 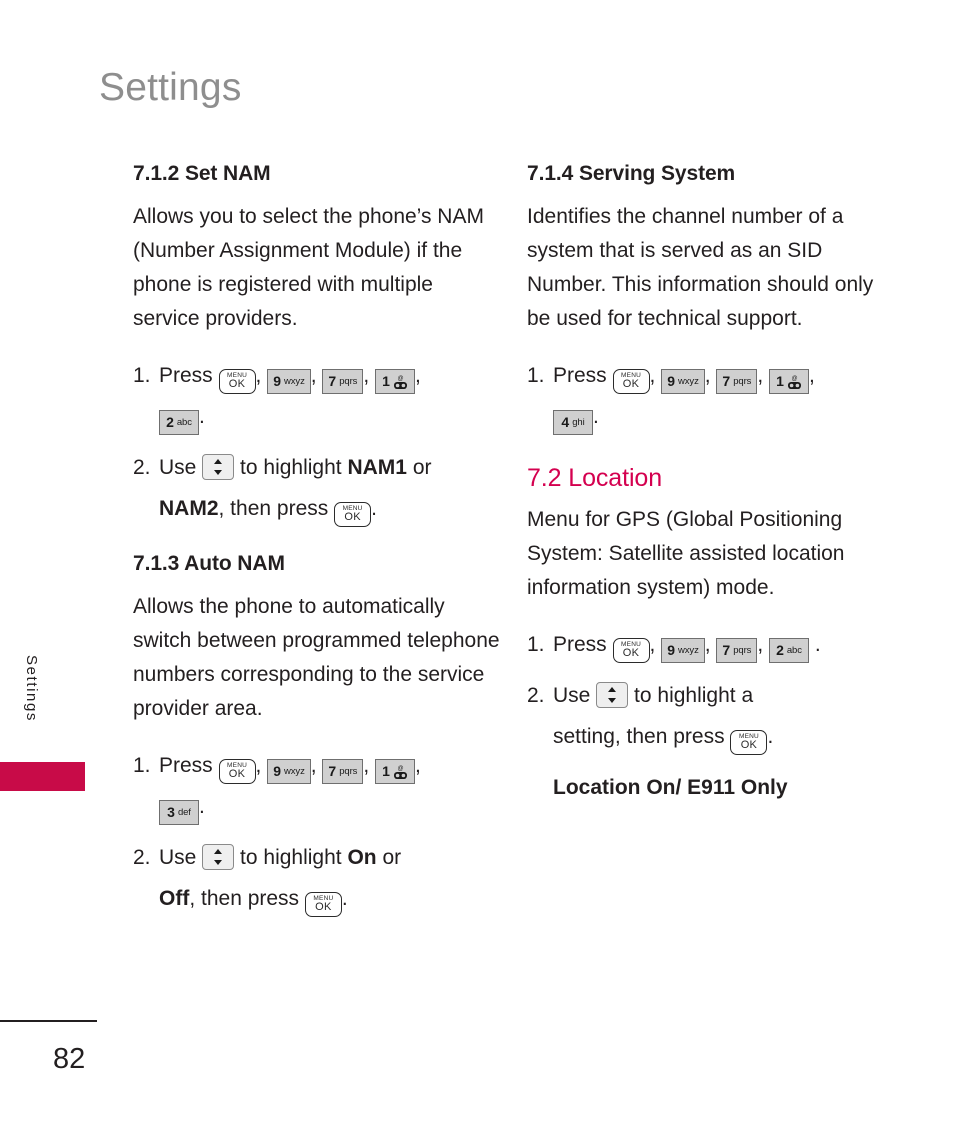 I want to click on side-tab-color-block, so click(x=42, y=776).